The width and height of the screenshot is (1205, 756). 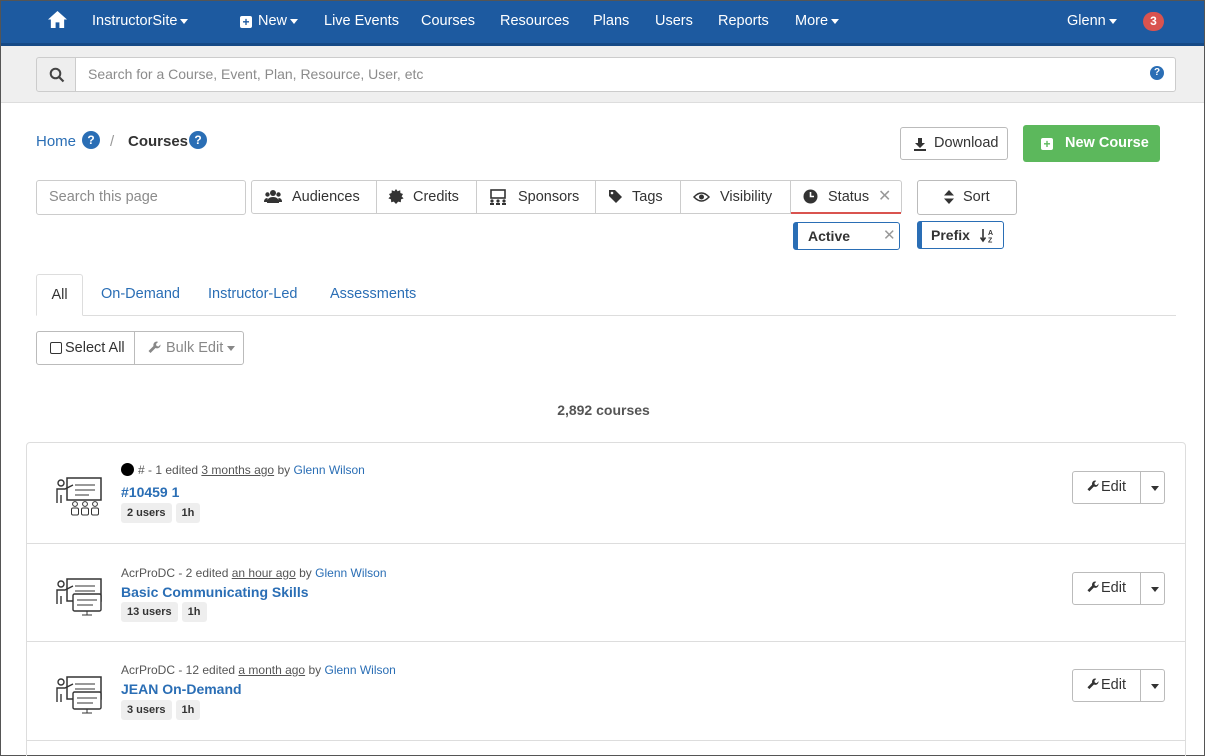 What do you see at coordinates (950, 235) in the screenshot?
I see `prefix-chip-label: Prefix` at bounding box center [950, 235].